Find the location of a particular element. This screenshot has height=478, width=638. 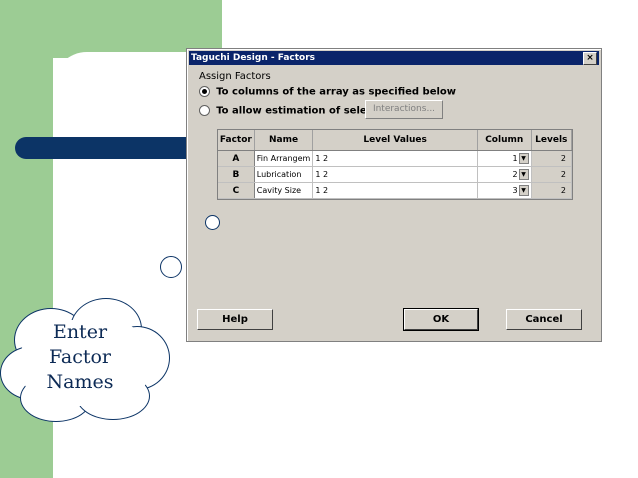

factor-cell: B is located at coordinates (236, 174).